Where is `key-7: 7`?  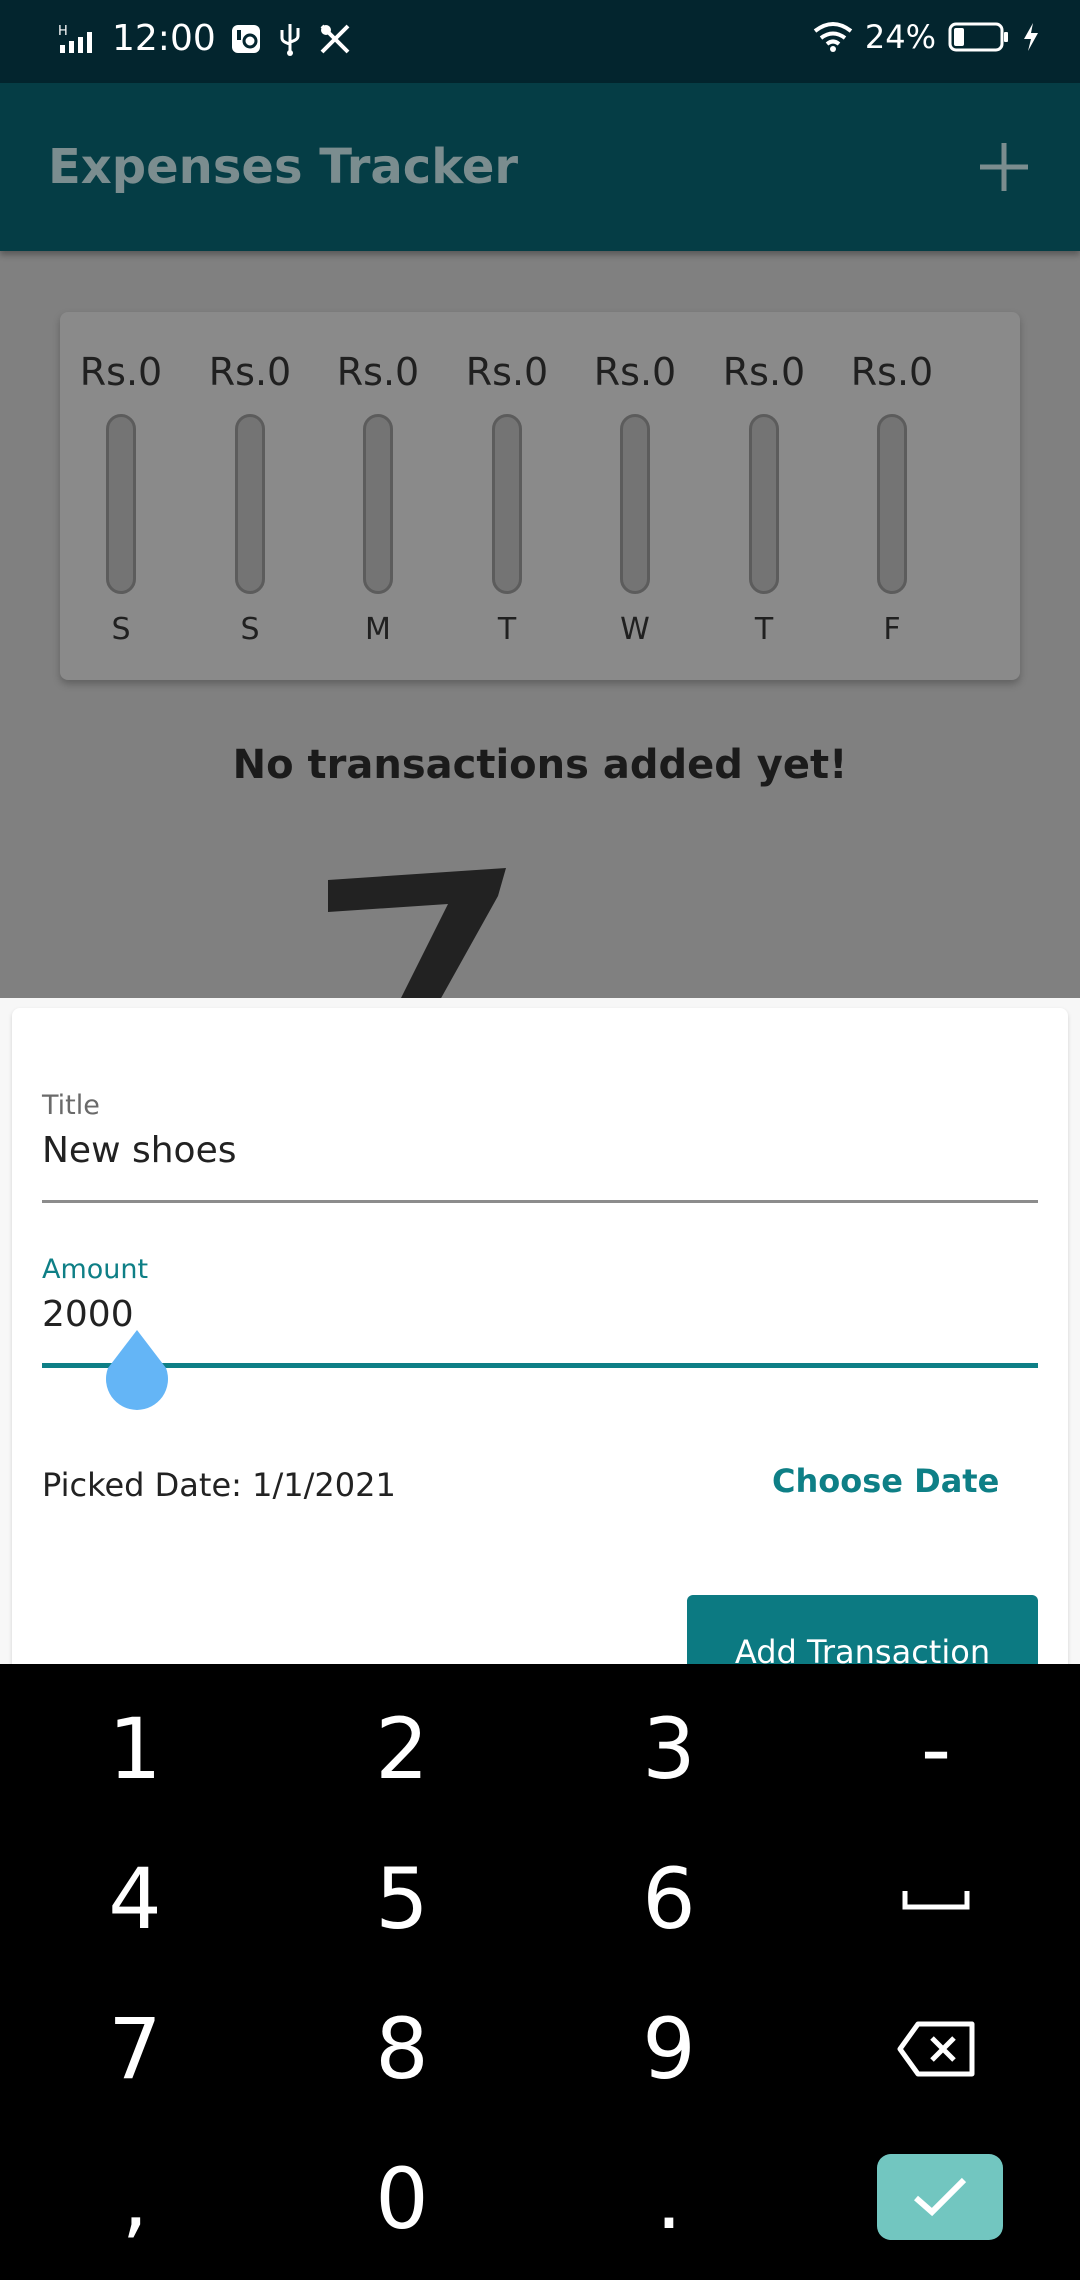 key-7: 7 is located at coordinates (135, 2049).